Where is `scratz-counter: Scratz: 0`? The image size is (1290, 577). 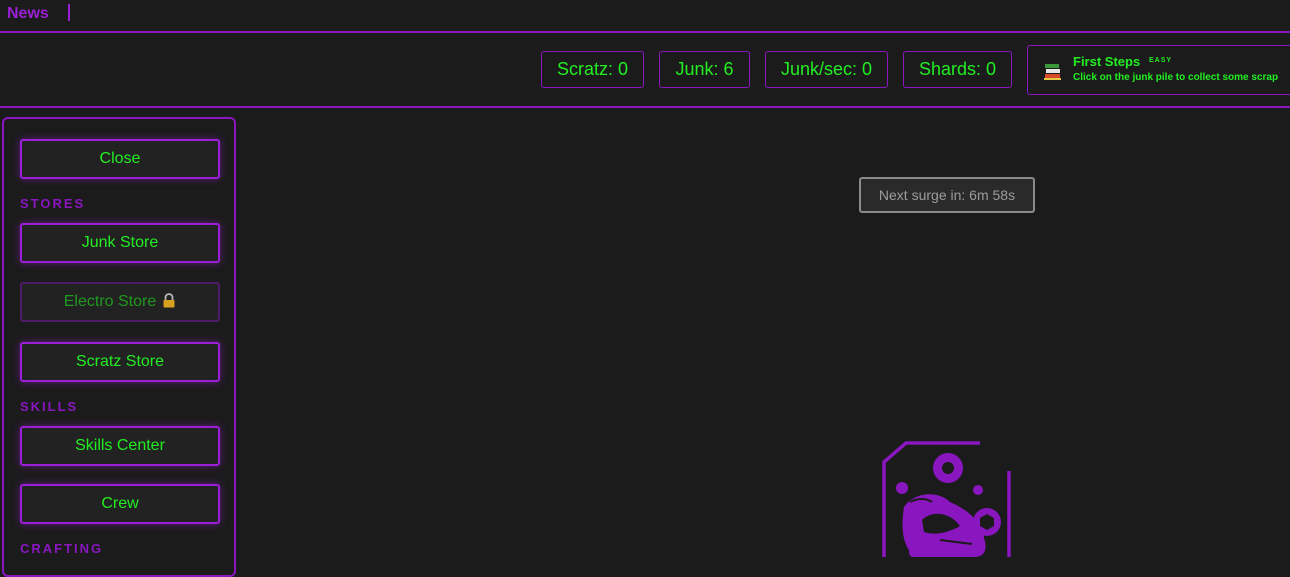 scratz-counter: Scratz: 0 is located at coordinates (592, 69).